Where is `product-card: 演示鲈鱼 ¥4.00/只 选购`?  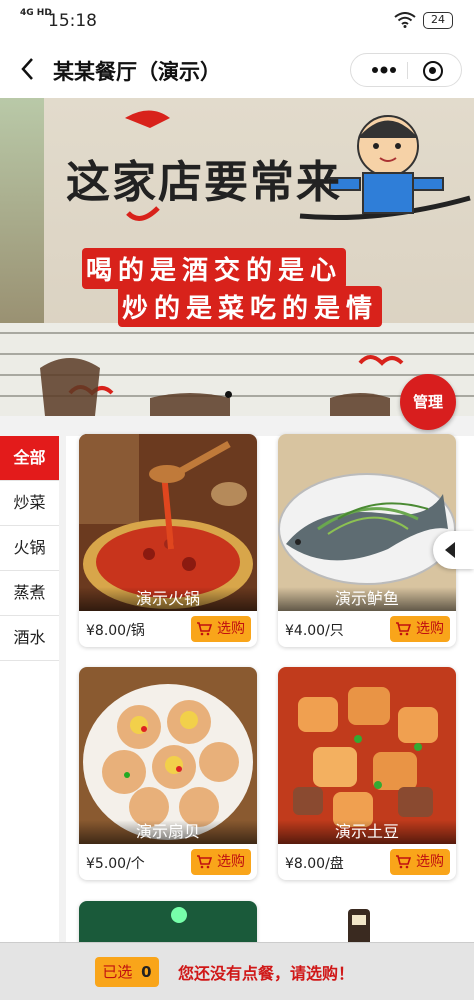
product-card: 演示鲈鱼 ¥4.00/只 选购 is located at coordinates (367, 540).